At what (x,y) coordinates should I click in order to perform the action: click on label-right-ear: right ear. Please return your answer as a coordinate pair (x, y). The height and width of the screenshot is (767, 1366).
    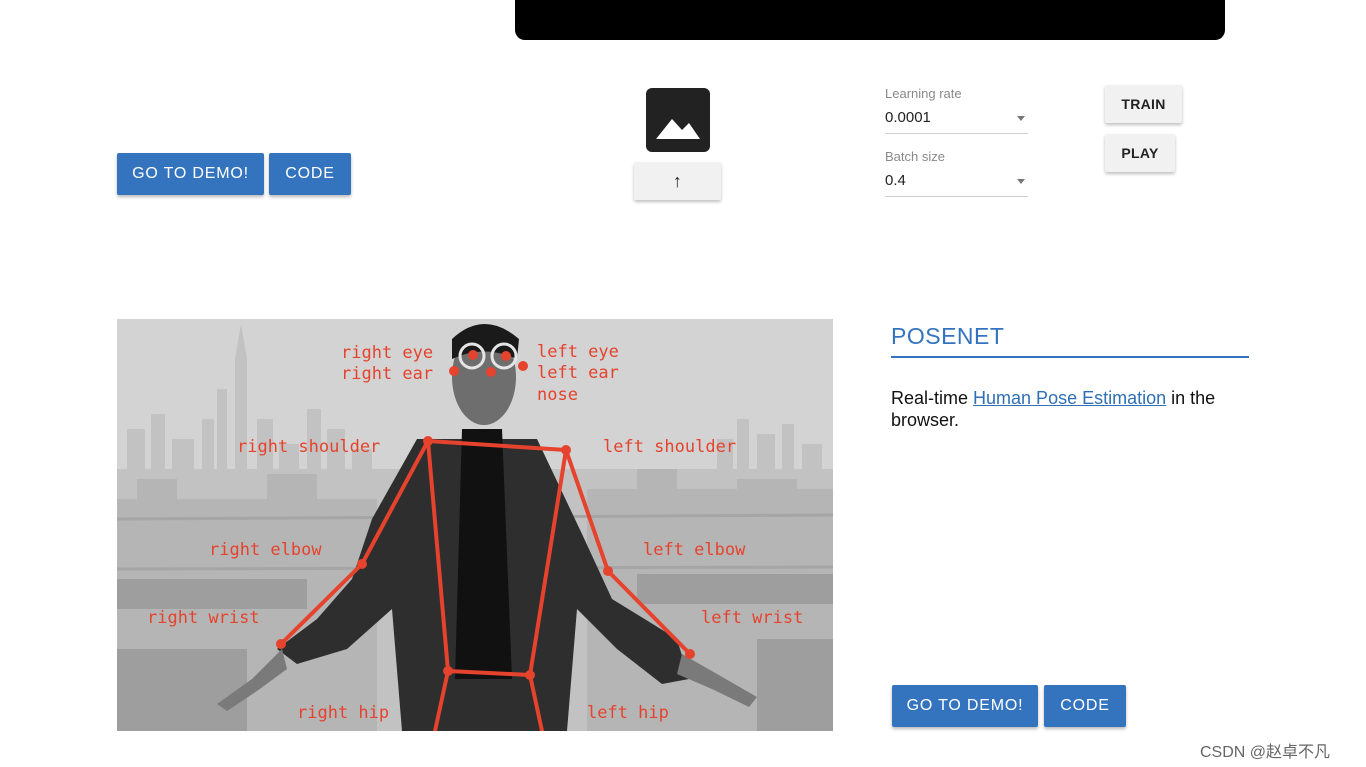
    Looking at the image, I should click on (387, 374).